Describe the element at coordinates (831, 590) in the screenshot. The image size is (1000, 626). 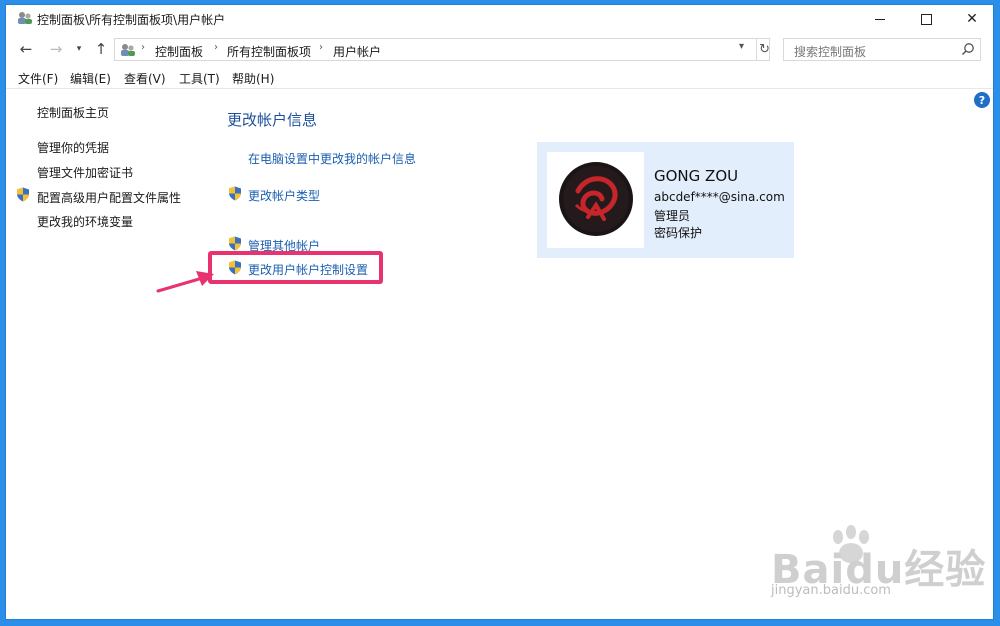
I see `watermark-url: jingyan.baidu.com` at that location.